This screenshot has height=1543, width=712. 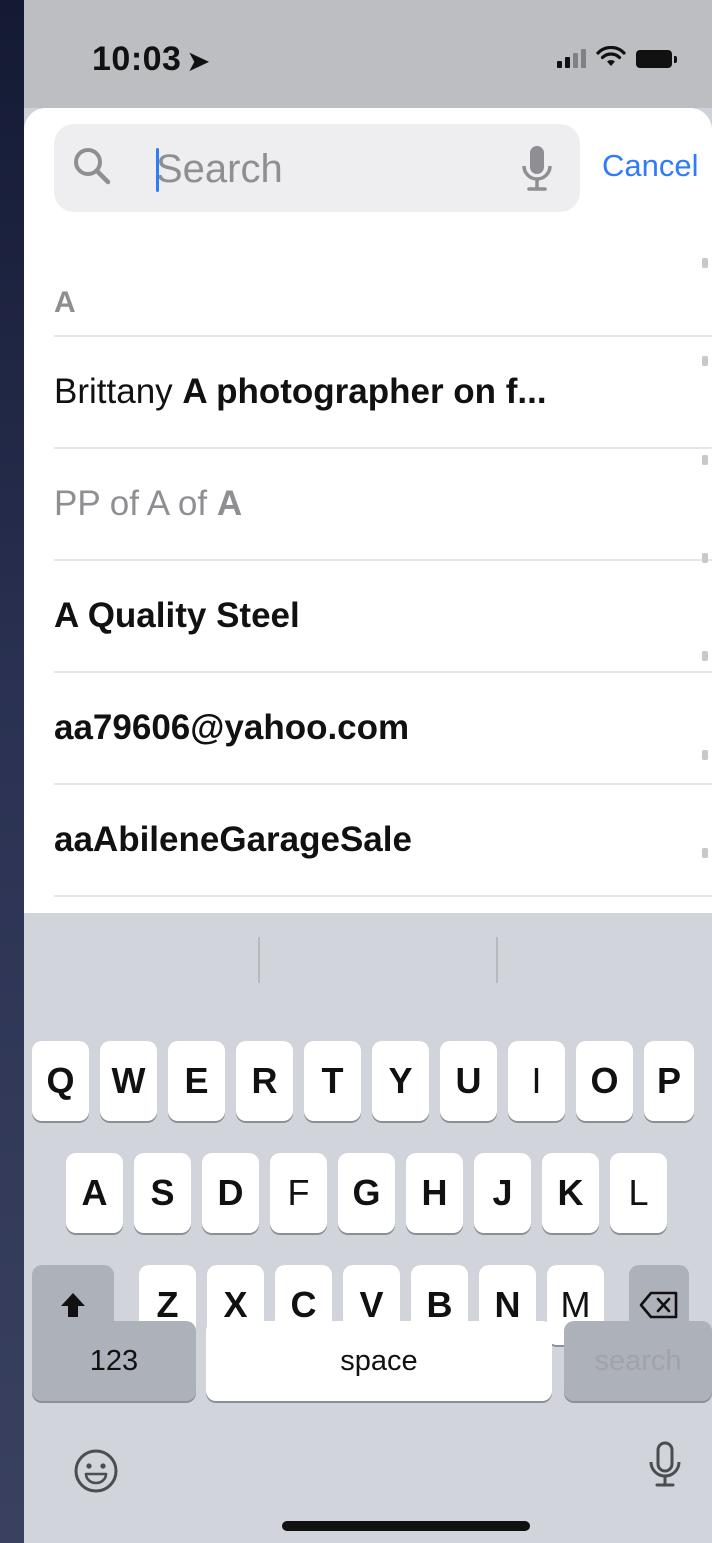 What do you see at coordinates (638, 1193) in the screenshot?
I see `key-l: L` at bounding box center [638, 1193].